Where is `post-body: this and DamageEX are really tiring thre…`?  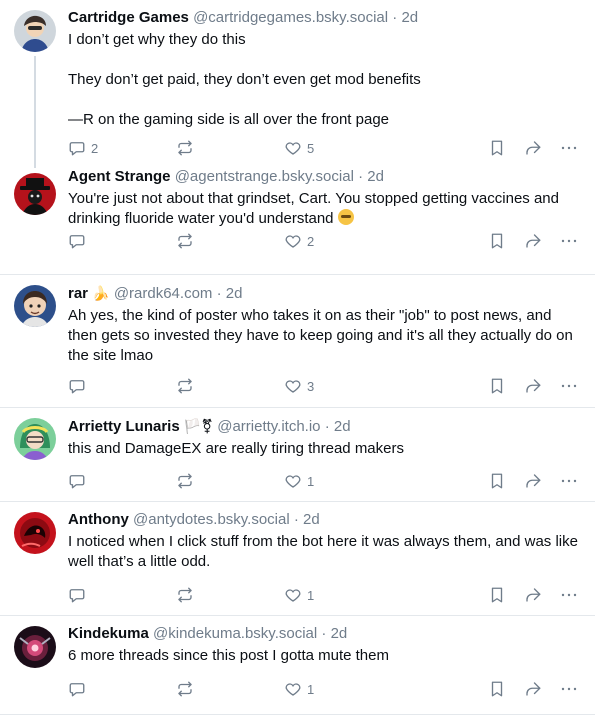 post-body: this and DamageEX are really tiring thre… is located at coordinates (236, 448).